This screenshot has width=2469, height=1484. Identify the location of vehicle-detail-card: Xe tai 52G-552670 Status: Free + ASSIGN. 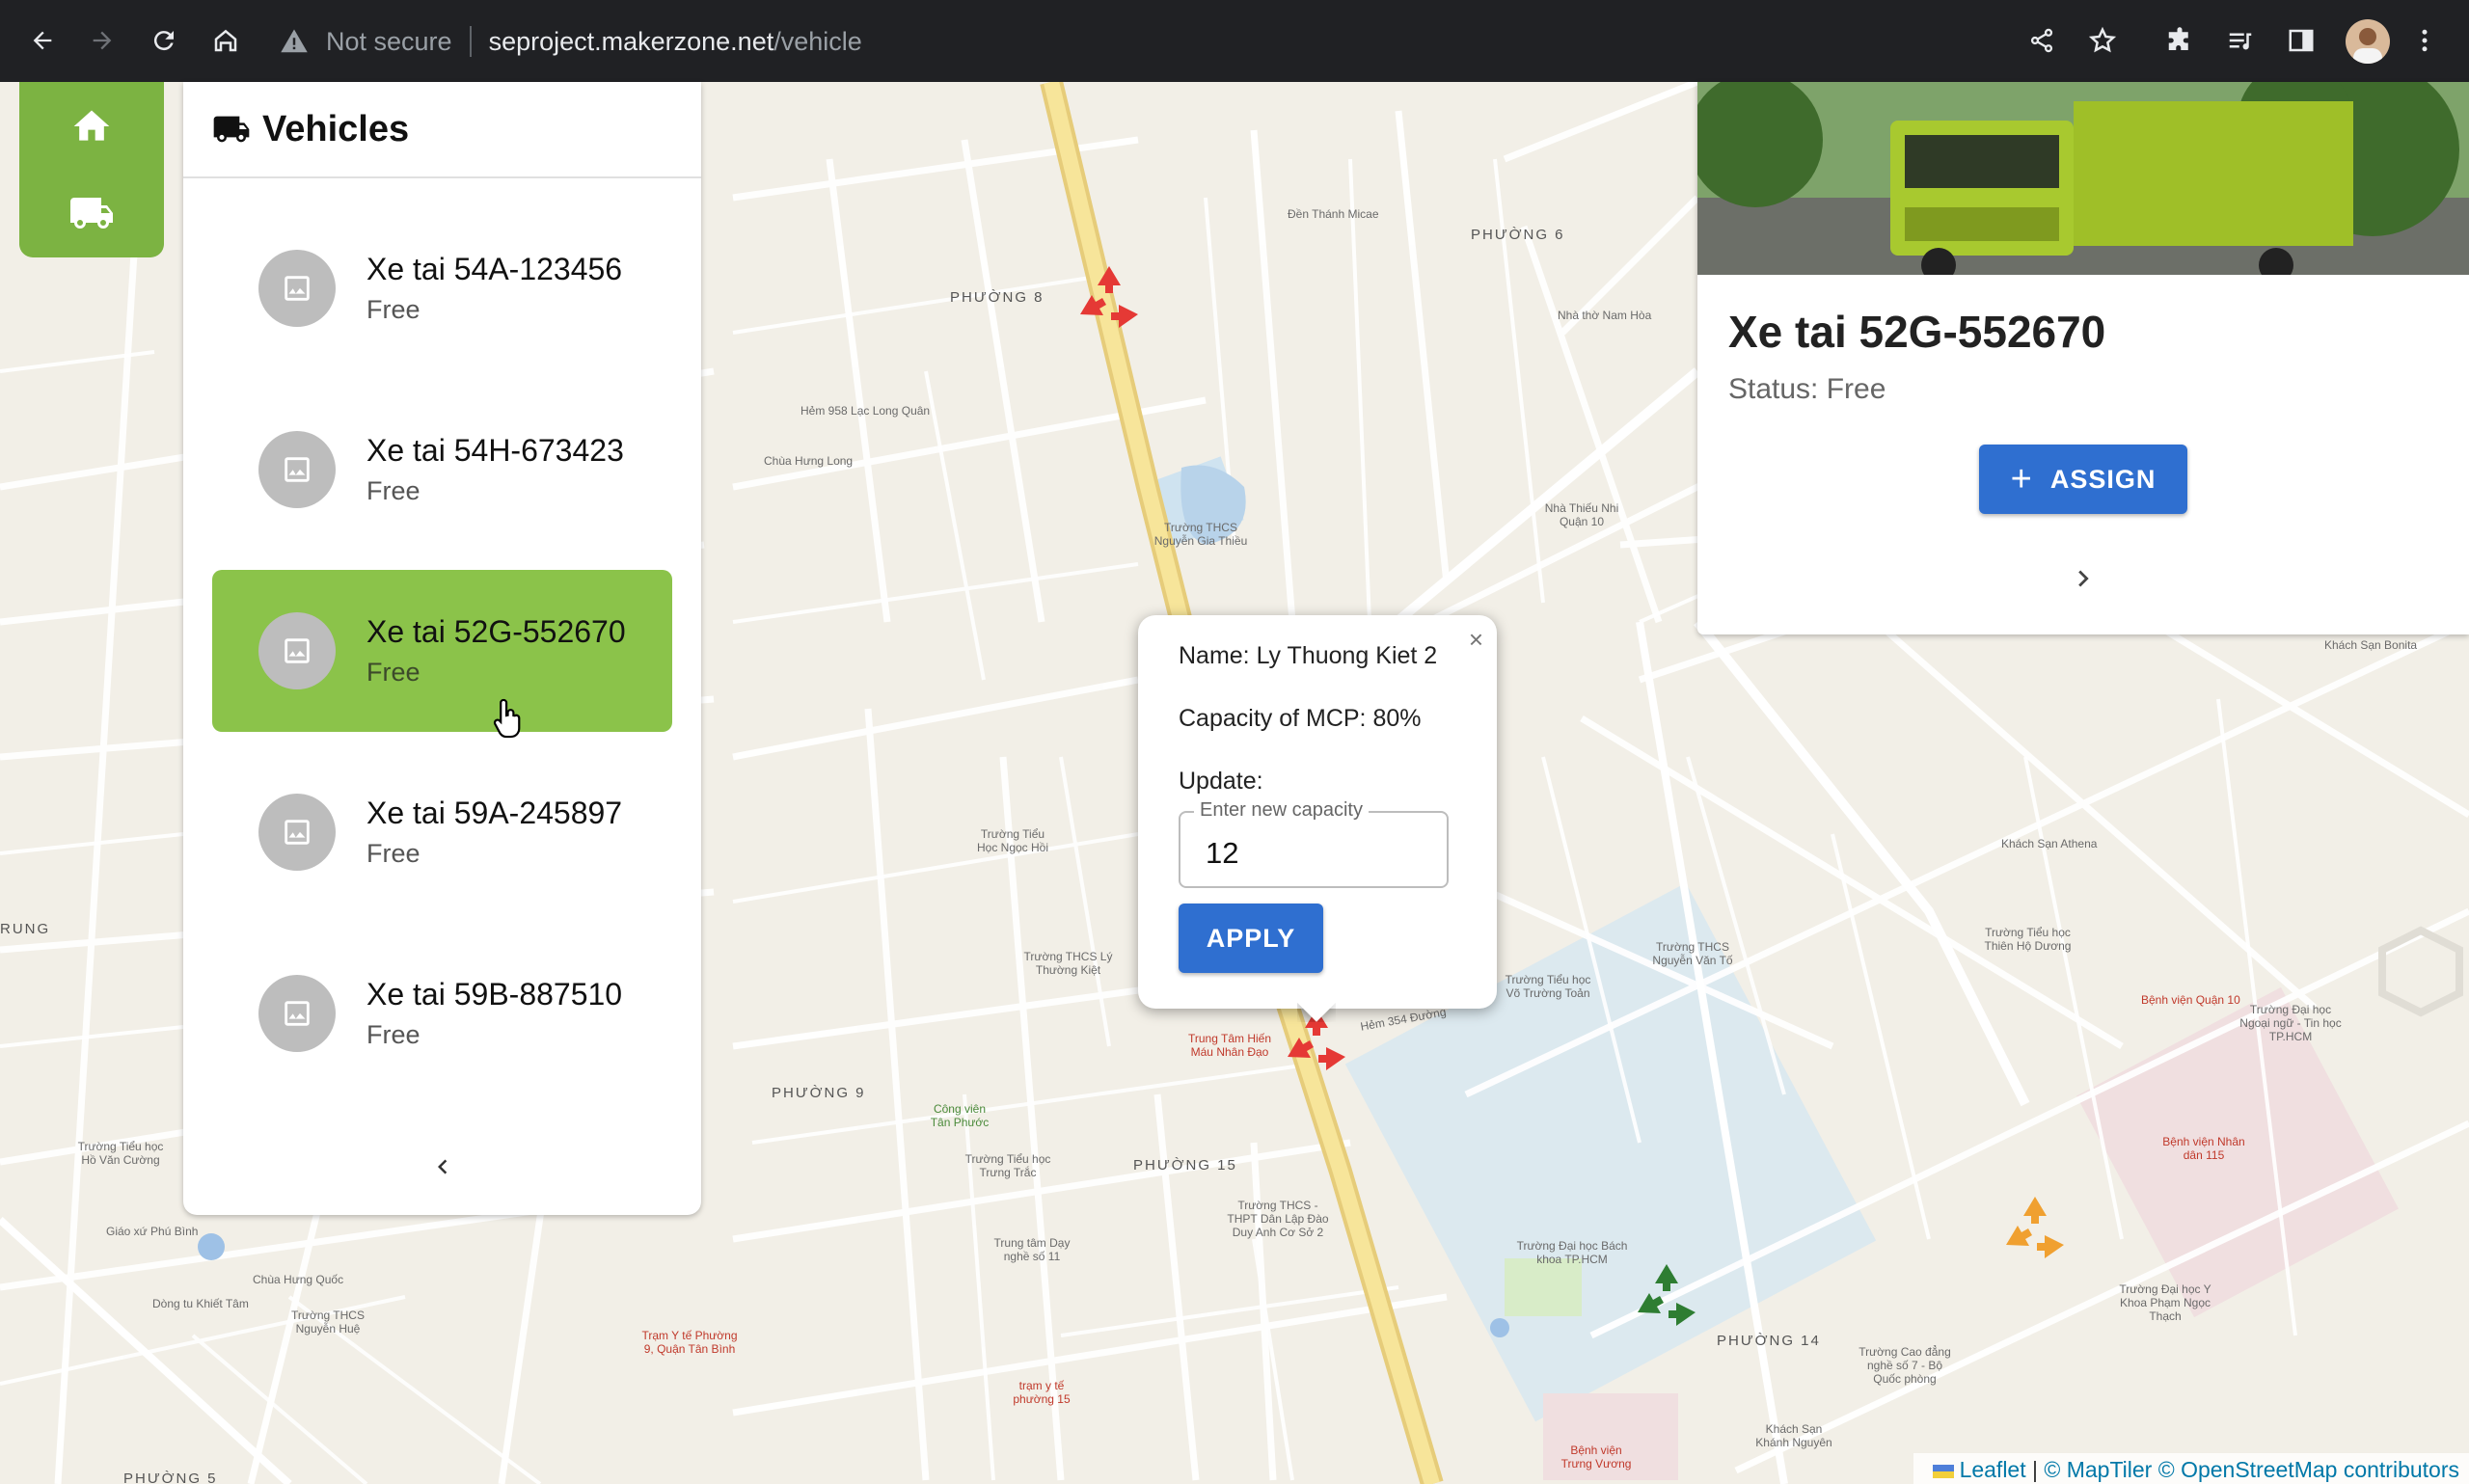
(2083, 358).